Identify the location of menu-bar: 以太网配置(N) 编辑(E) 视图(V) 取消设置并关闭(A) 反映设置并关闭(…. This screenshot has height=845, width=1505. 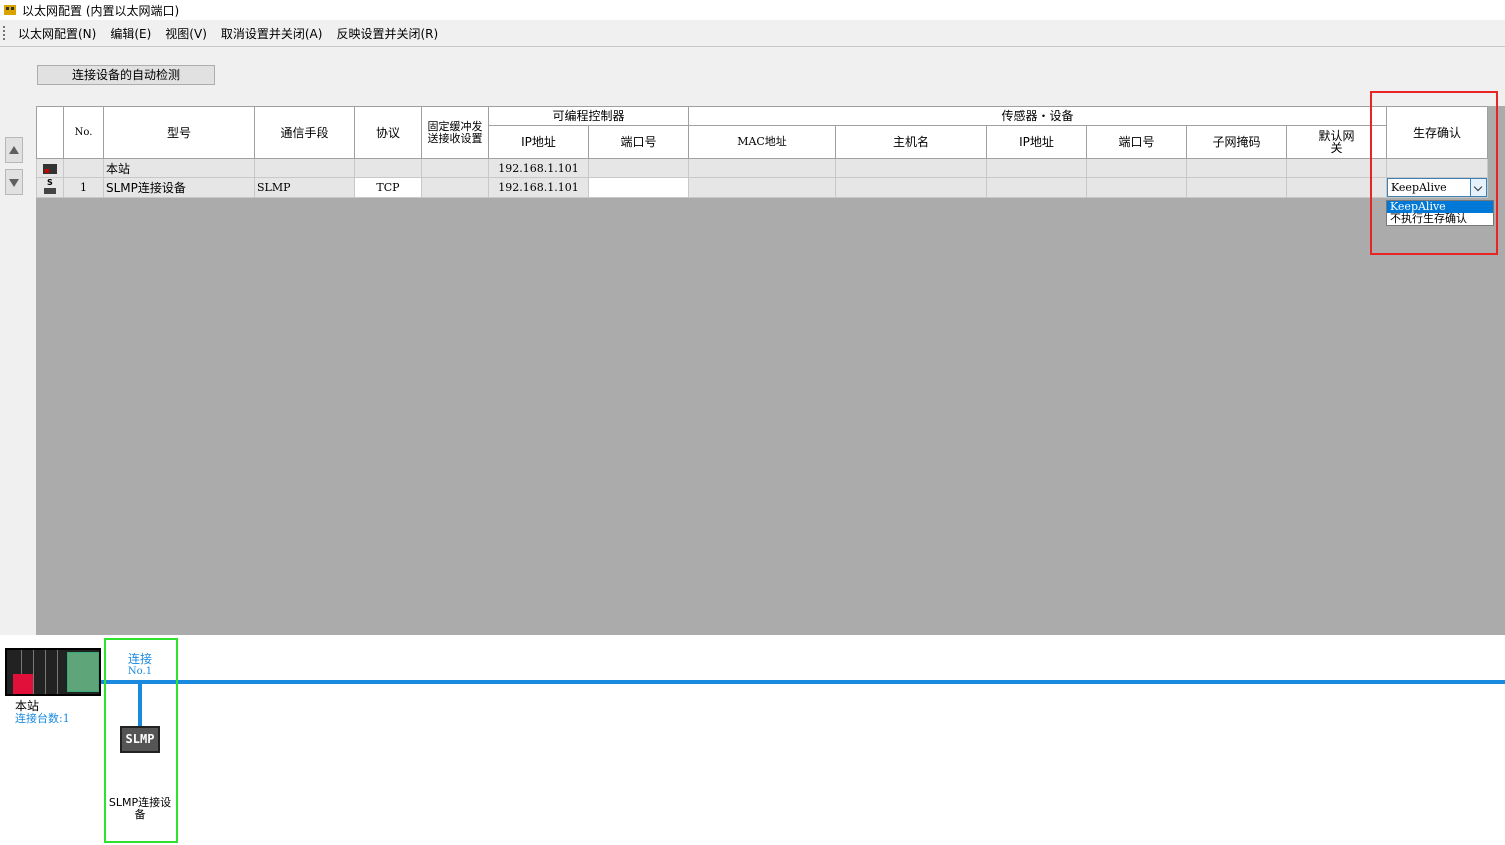
(752, 33).